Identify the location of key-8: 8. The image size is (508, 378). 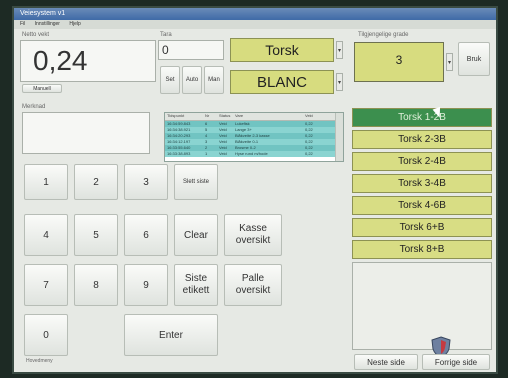
(96, 285).